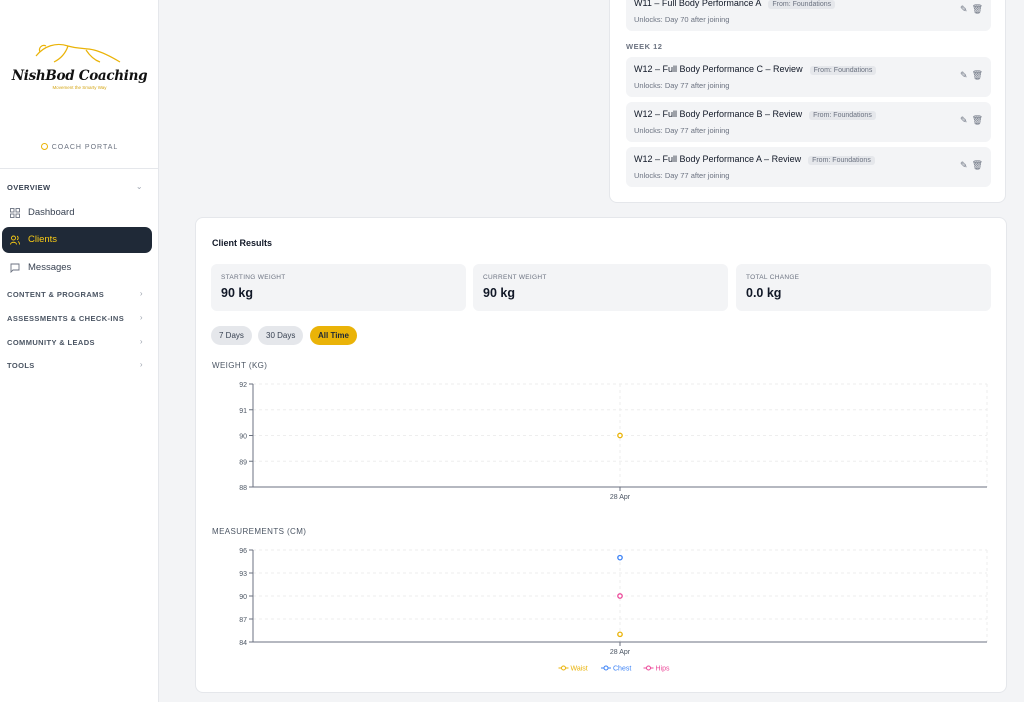 The image size is (1024, 702). I want to click on stat-label: STARTING WEIGHT, so click(253, 277).